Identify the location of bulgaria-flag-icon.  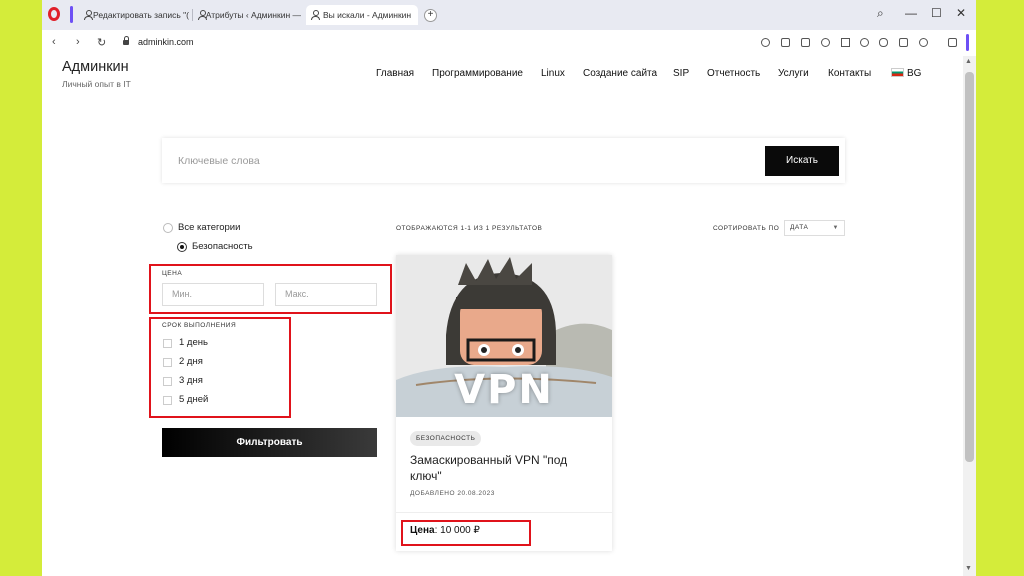
(897, 72).